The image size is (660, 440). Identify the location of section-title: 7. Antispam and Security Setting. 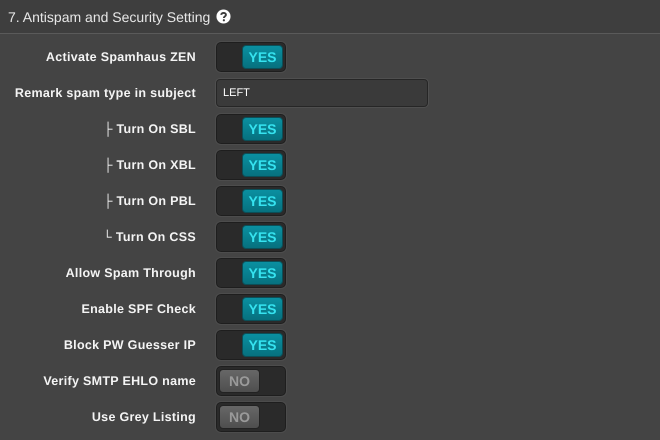
(109, 16).